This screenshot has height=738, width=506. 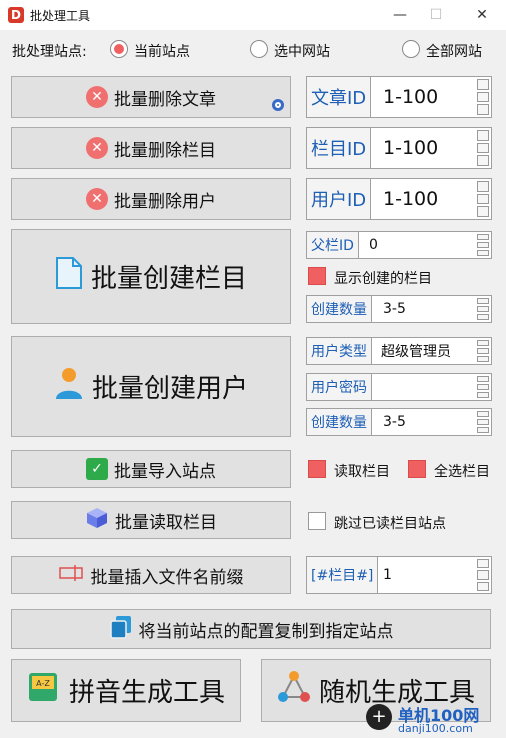 I want to click on check-icon: ✓, so click(x=97, y=469).